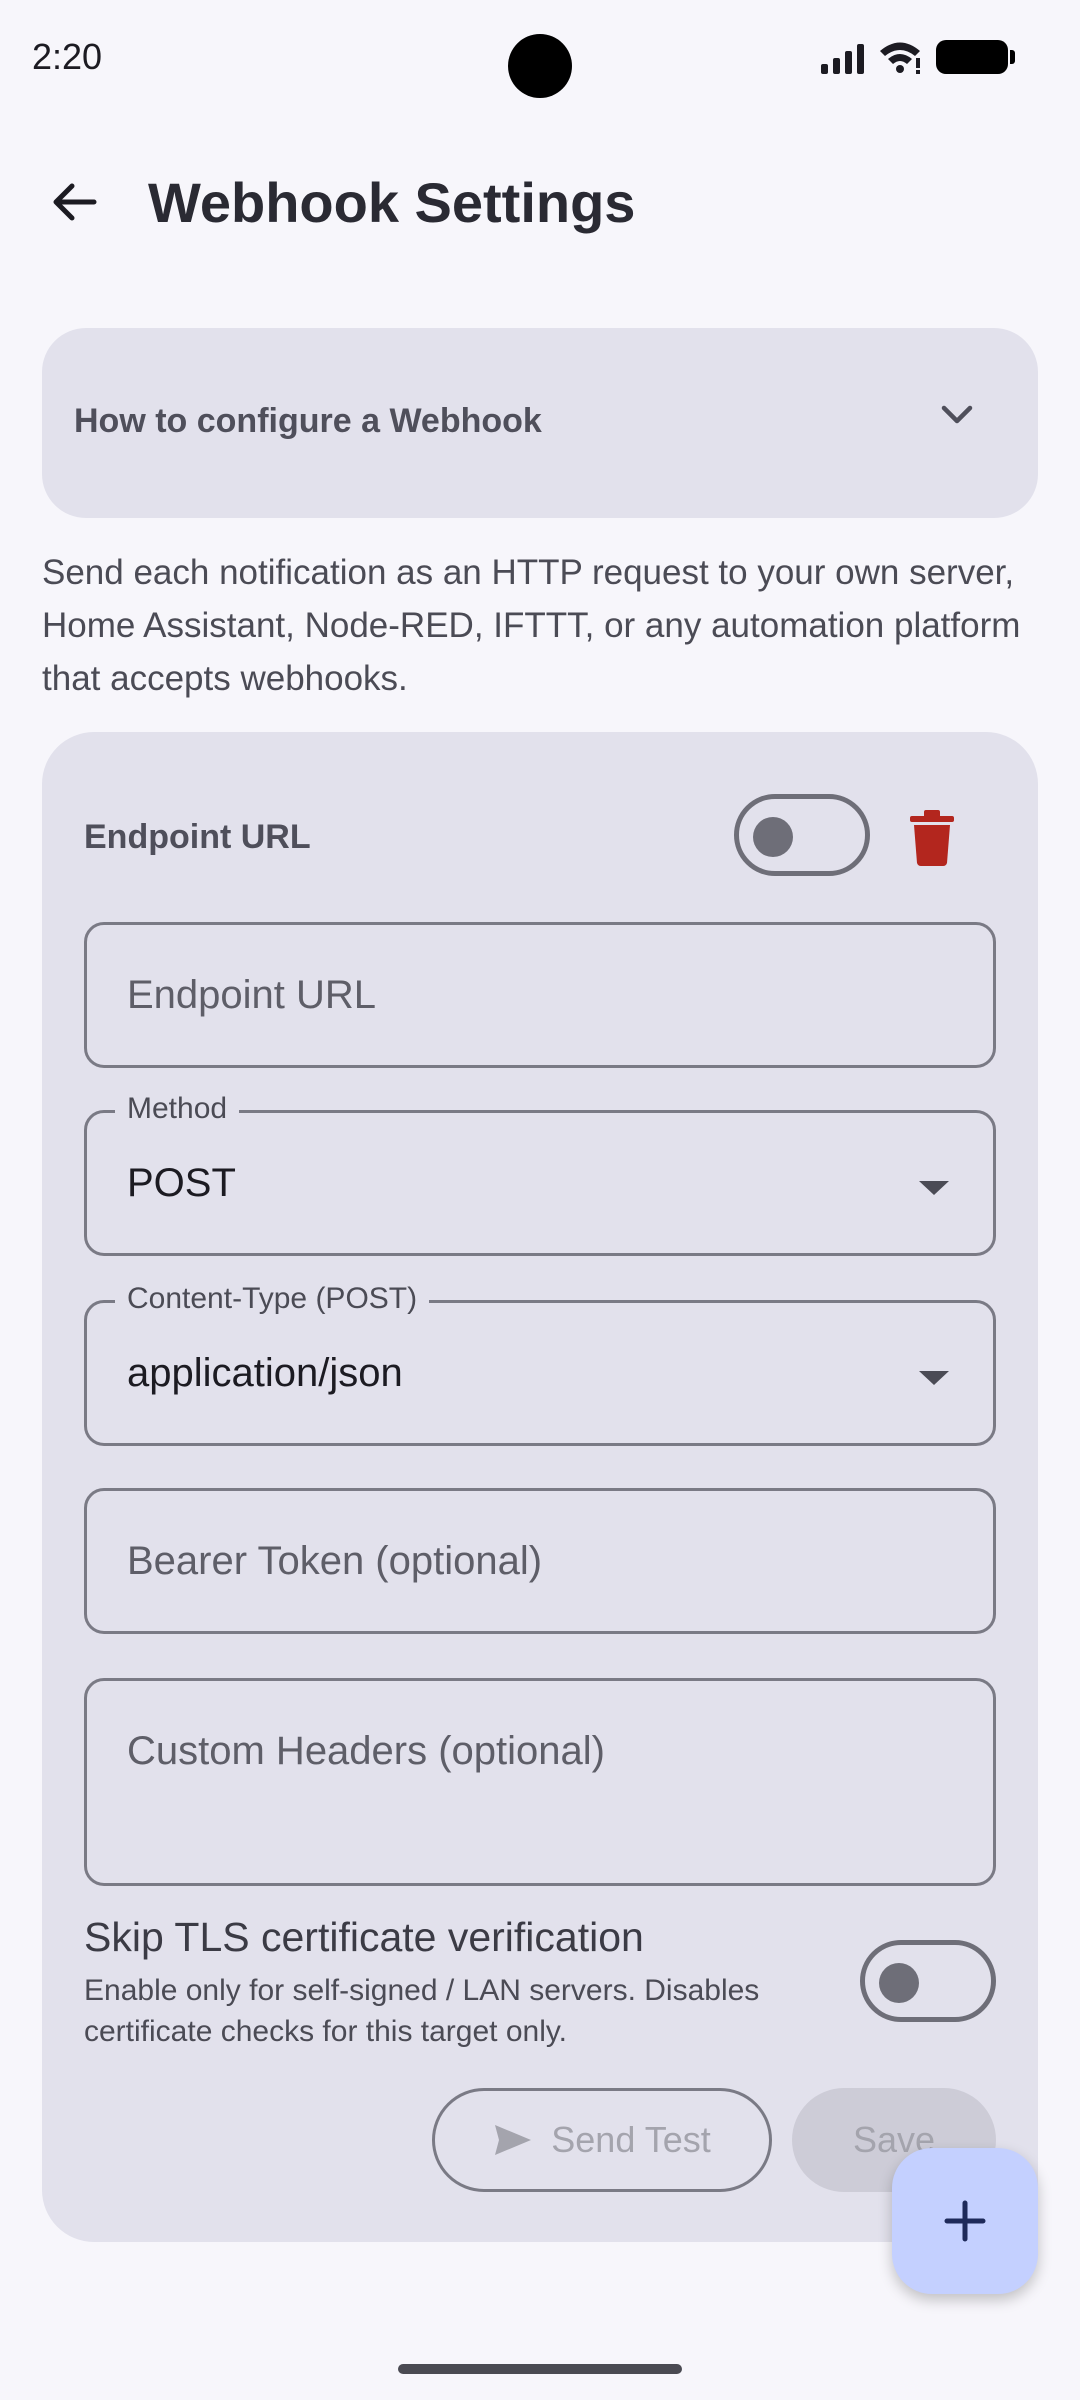  I want to click on how-to-title: How to configure a Webhook, so click(308, 421).